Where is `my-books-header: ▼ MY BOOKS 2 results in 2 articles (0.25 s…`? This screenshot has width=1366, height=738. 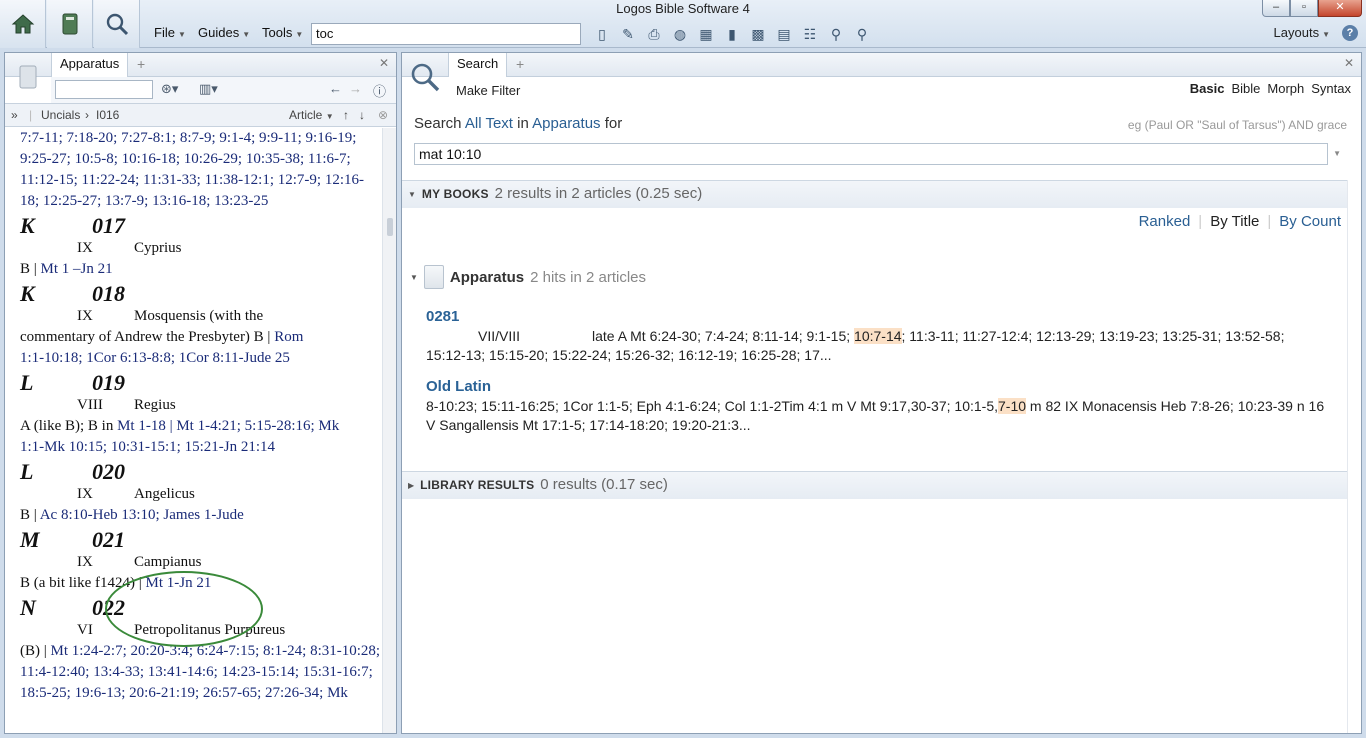 my-books-header: ▼ MY BOOKS 2 results in 2 articles (0.25 s… is located at coordinates (874, 194).